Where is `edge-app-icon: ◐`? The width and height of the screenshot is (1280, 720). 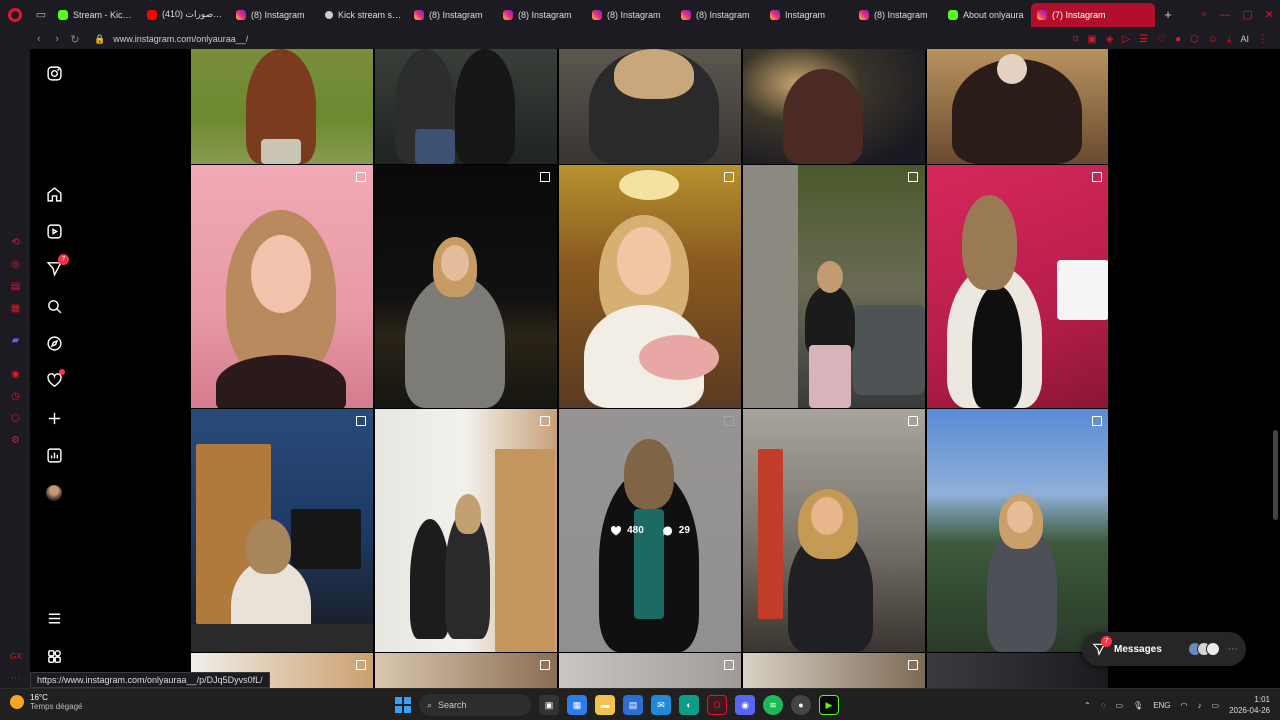 edge-app-icon: ◐ is located at coordinates (689, 705).